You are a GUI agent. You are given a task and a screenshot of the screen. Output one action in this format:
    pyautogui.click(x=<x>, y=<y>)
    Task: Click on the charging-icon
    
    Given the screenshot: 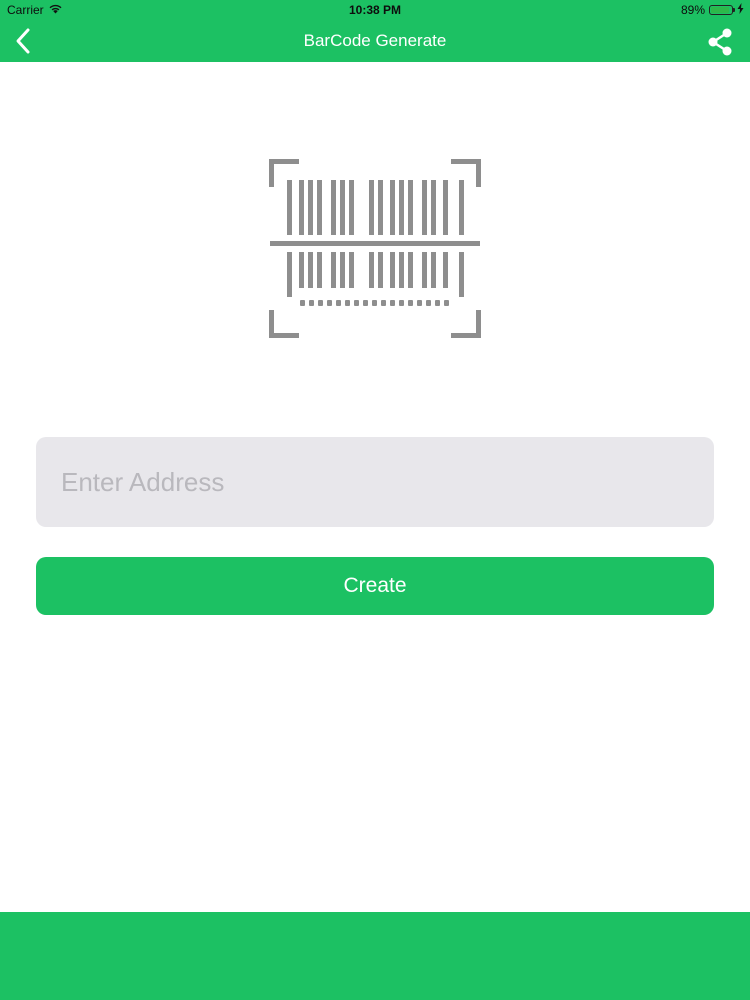 What is the action you would take?
    pyautogui.click(x=740, y=10)
    